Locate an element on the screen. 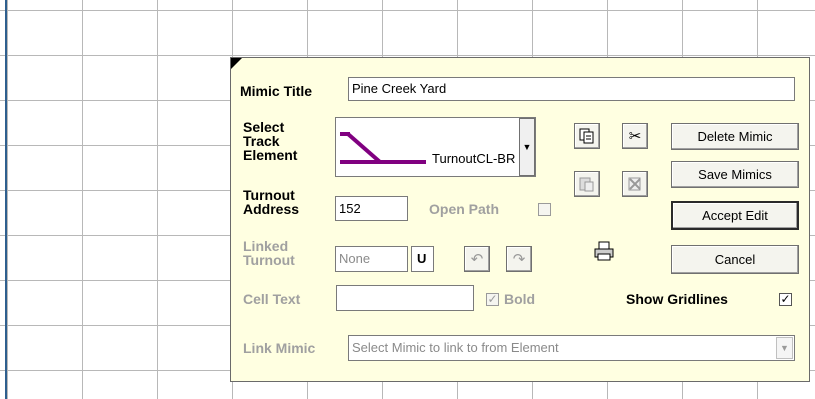 This screenshot has width=815, height=399. link-mimic-select: Select Mimic to link to from Element ▼ is located at coordinates (571, 348).